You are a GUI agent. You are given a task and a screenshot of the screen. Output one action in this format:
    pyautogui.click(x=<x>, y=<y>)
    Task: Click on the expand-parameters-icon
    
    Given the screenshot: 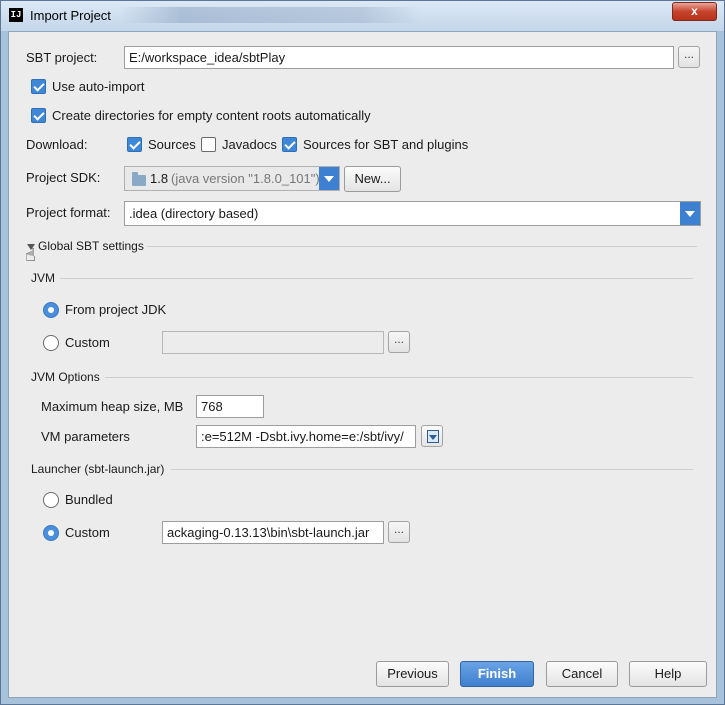 What is the action you would take?
    pyautogui.click(x=432, y=436)
    